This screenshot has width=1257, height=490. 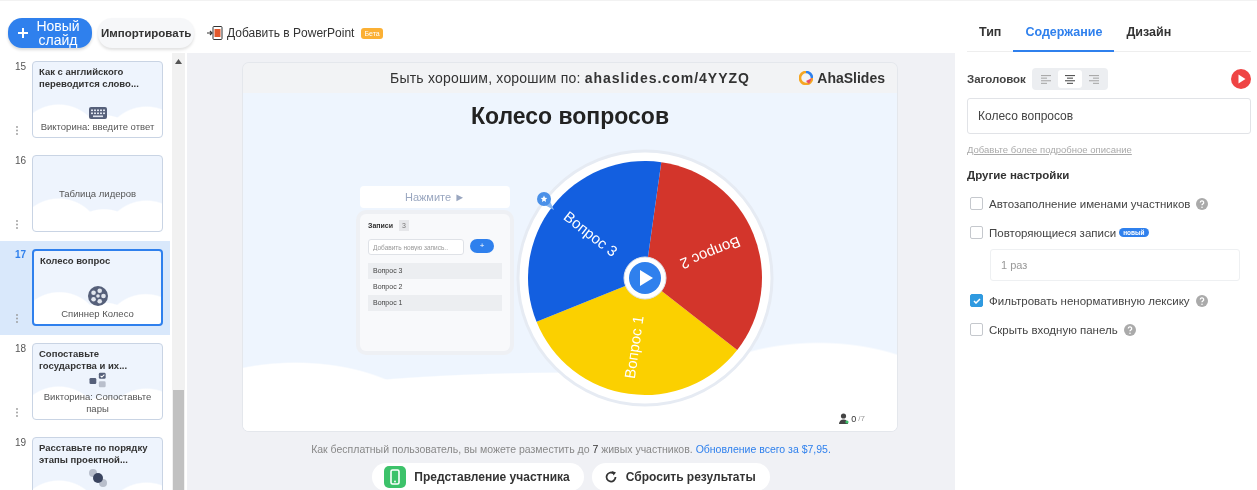 I want to click on slide-thumbnail: Как с английского переводится слово... Викторина: введите ответ, so click(x=97, y=99).